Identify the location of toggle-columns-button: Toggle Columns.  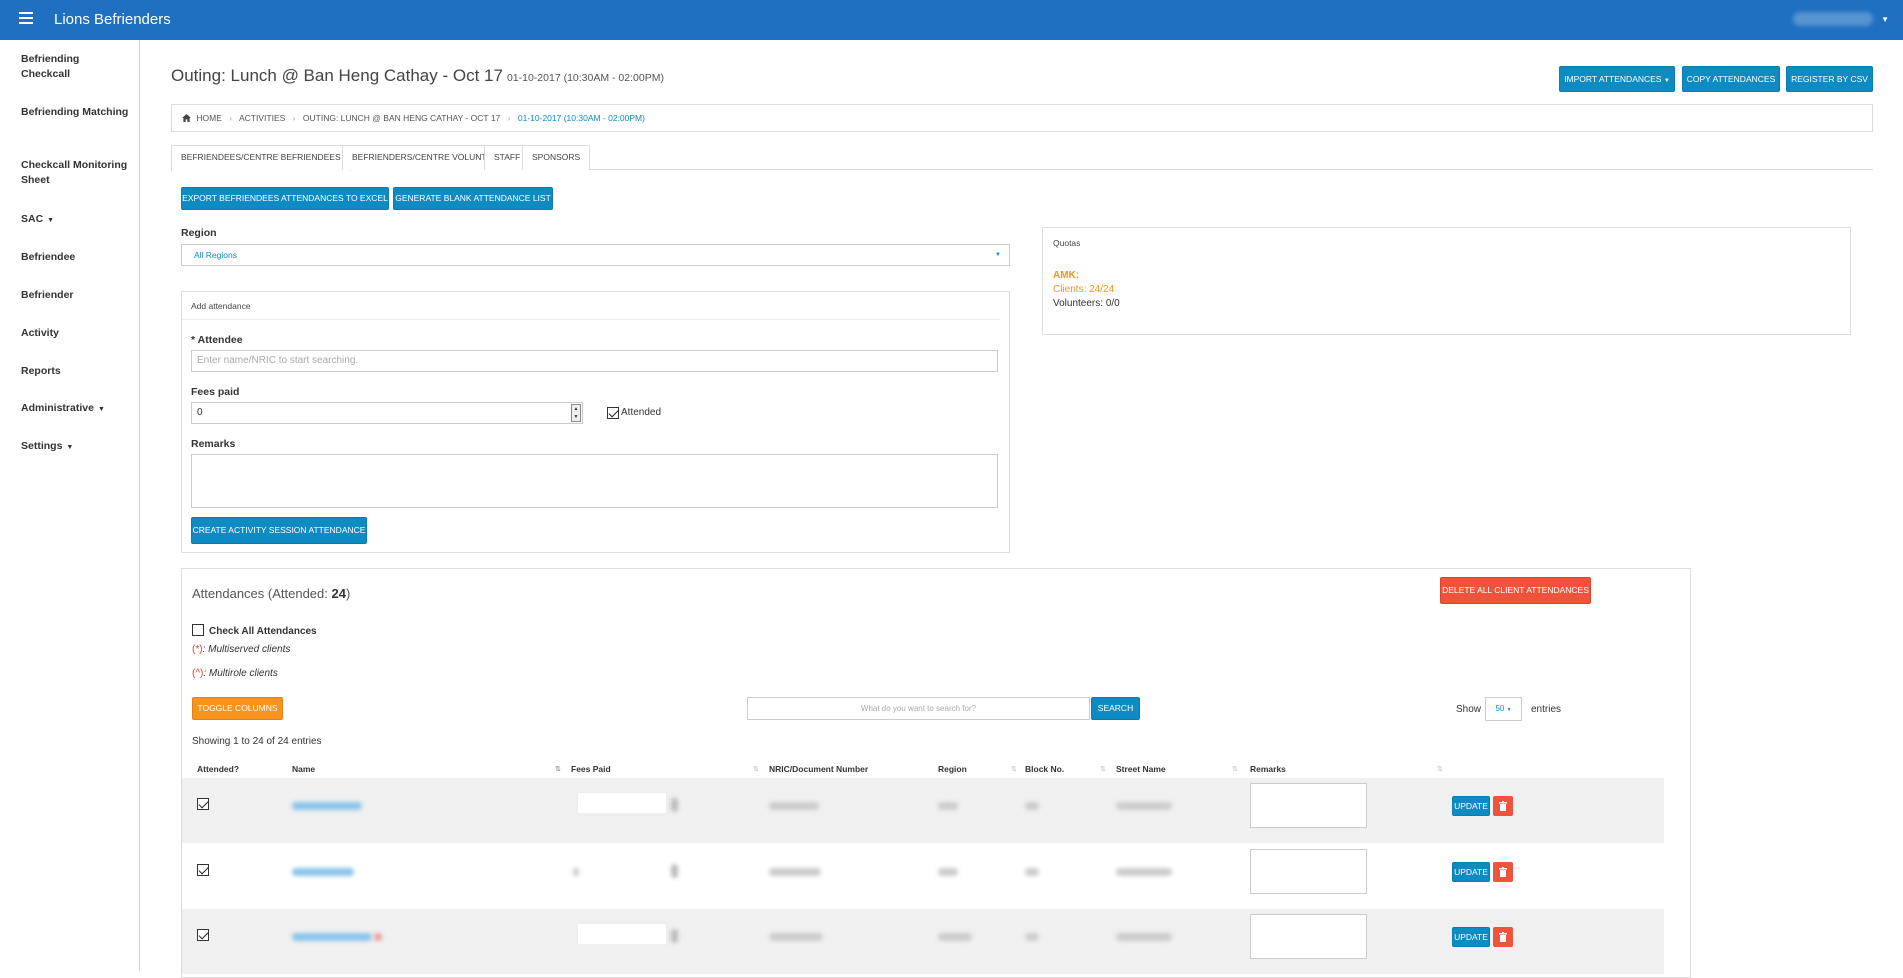
(237, 708).